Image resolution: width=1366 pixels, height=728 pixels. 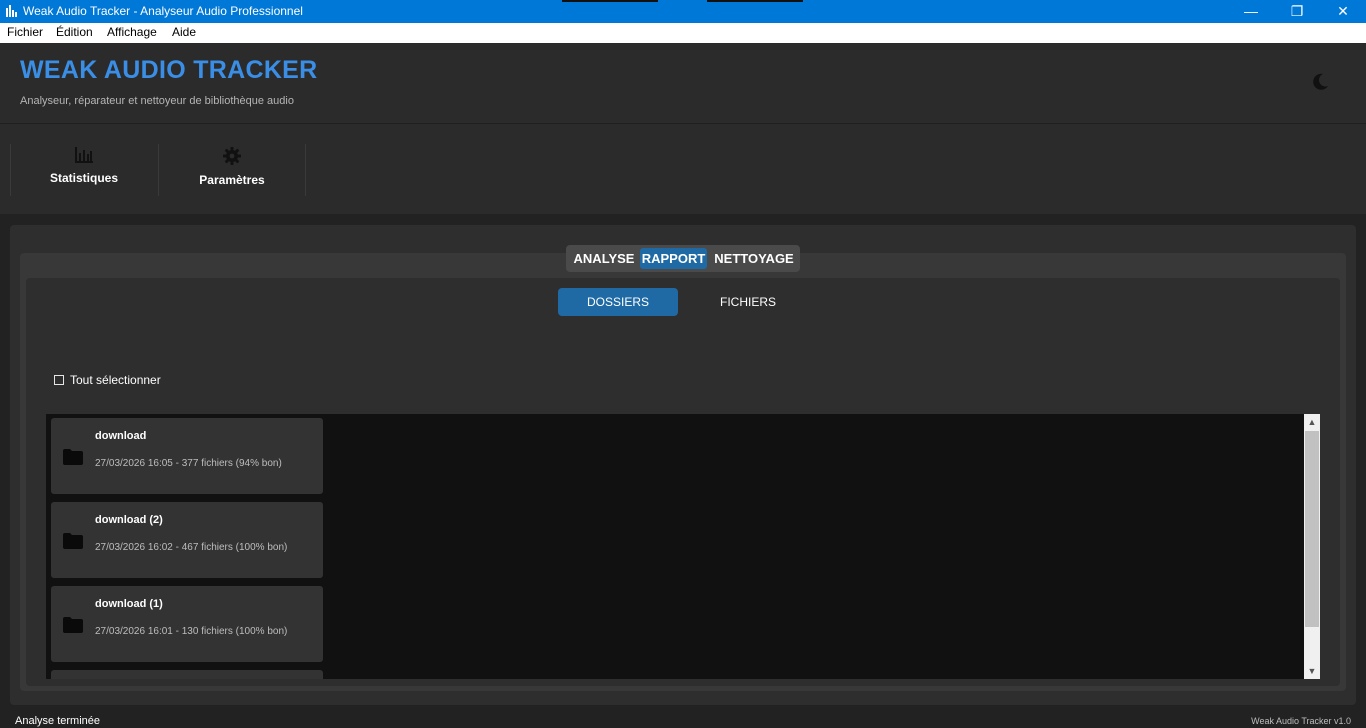 What do you see at coordinates (184, 32) in the screenshot?
I see `menu-aide: Aide` at bounding box center [184, 32].